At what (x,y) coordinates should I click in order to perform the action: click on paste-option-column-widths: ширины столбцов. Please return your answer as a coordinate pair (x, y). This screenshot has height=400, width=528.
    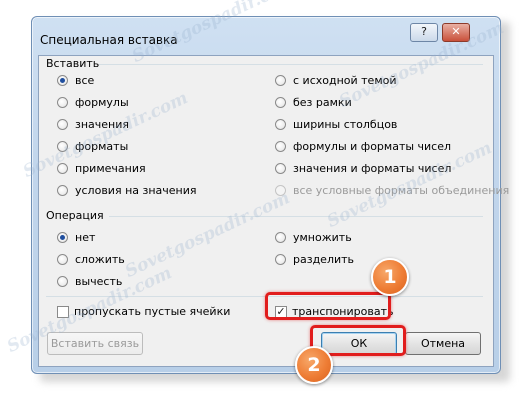
    Looking at the image, I should click on (336, 124).